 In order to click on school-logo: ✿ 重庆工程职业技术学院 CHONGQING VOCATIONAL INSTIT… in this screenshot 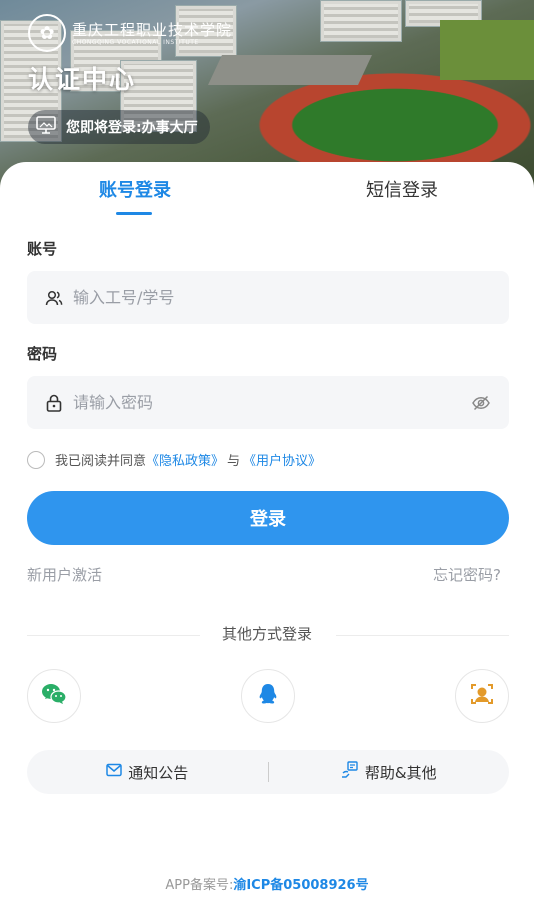, I will do `click(130, 33)`.